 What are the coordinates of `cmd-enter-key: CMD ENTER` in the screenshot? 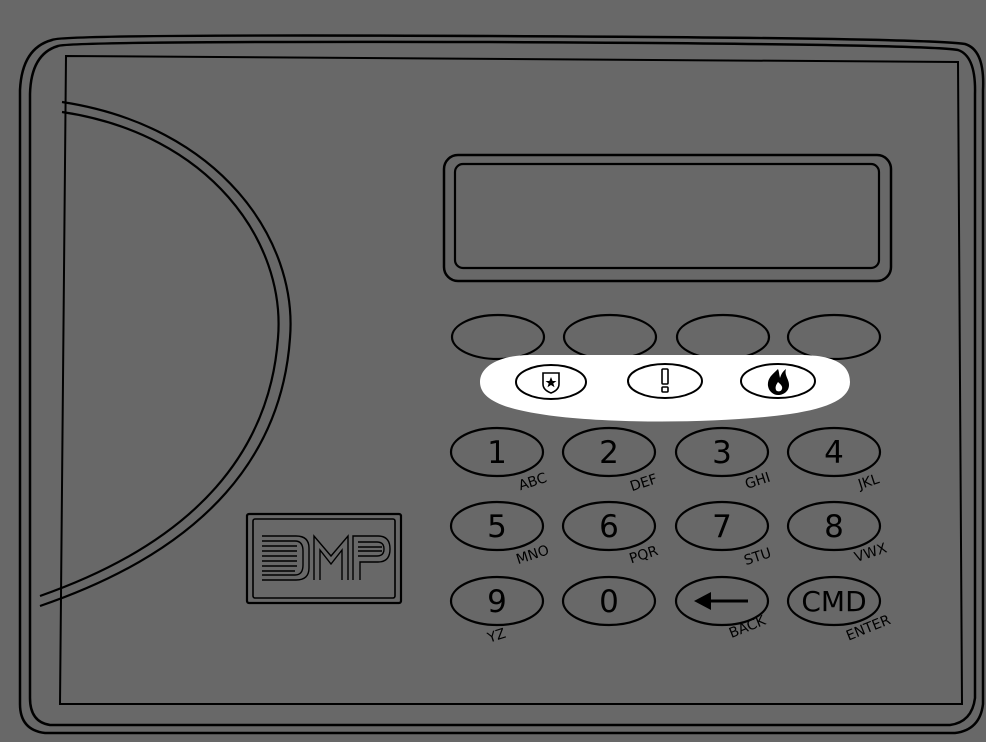 It's located at (839, 609).